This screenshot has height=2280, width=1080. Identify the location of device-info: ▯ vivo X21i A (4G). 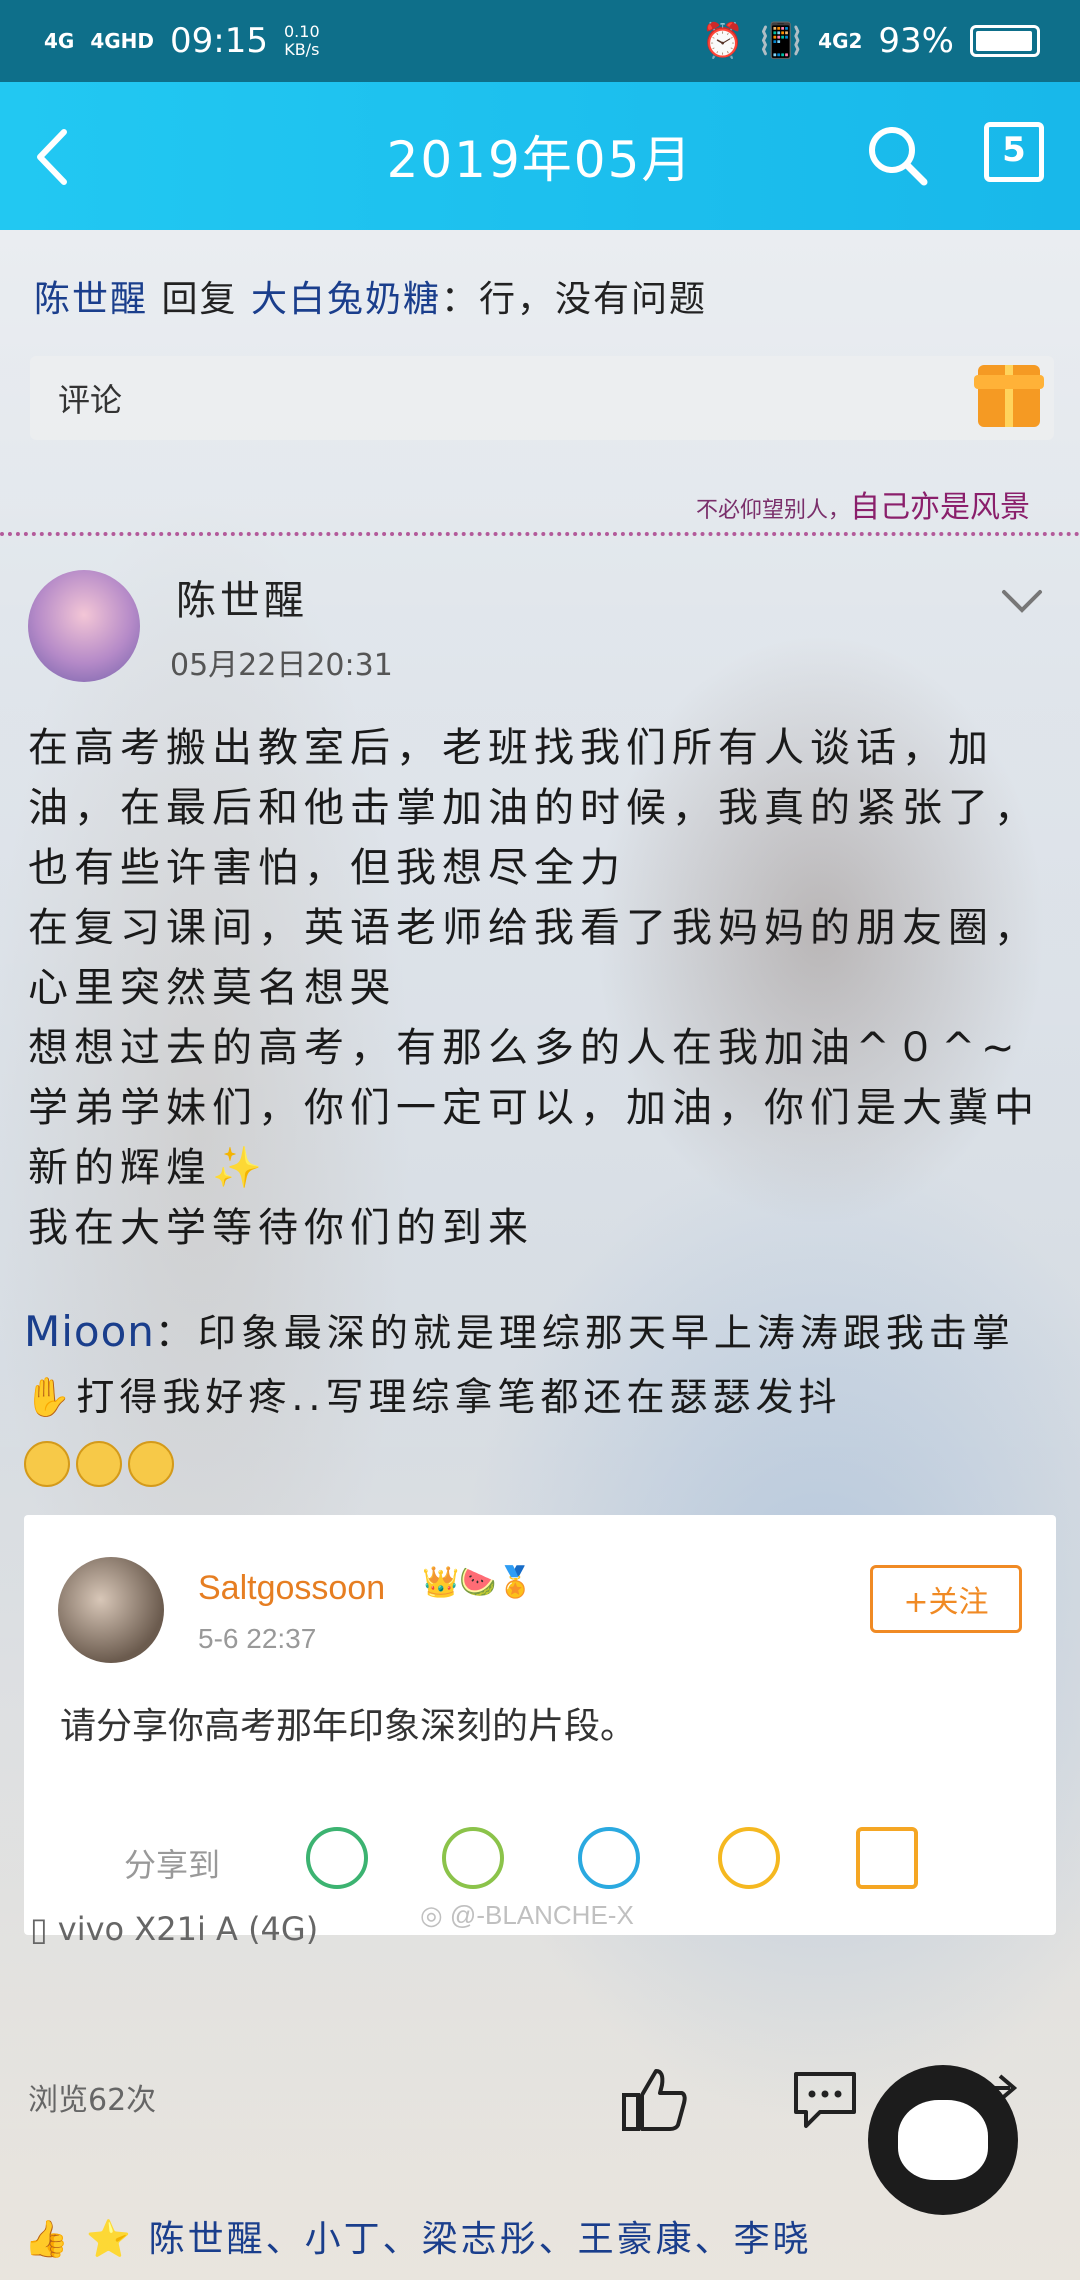
(174, 1929).